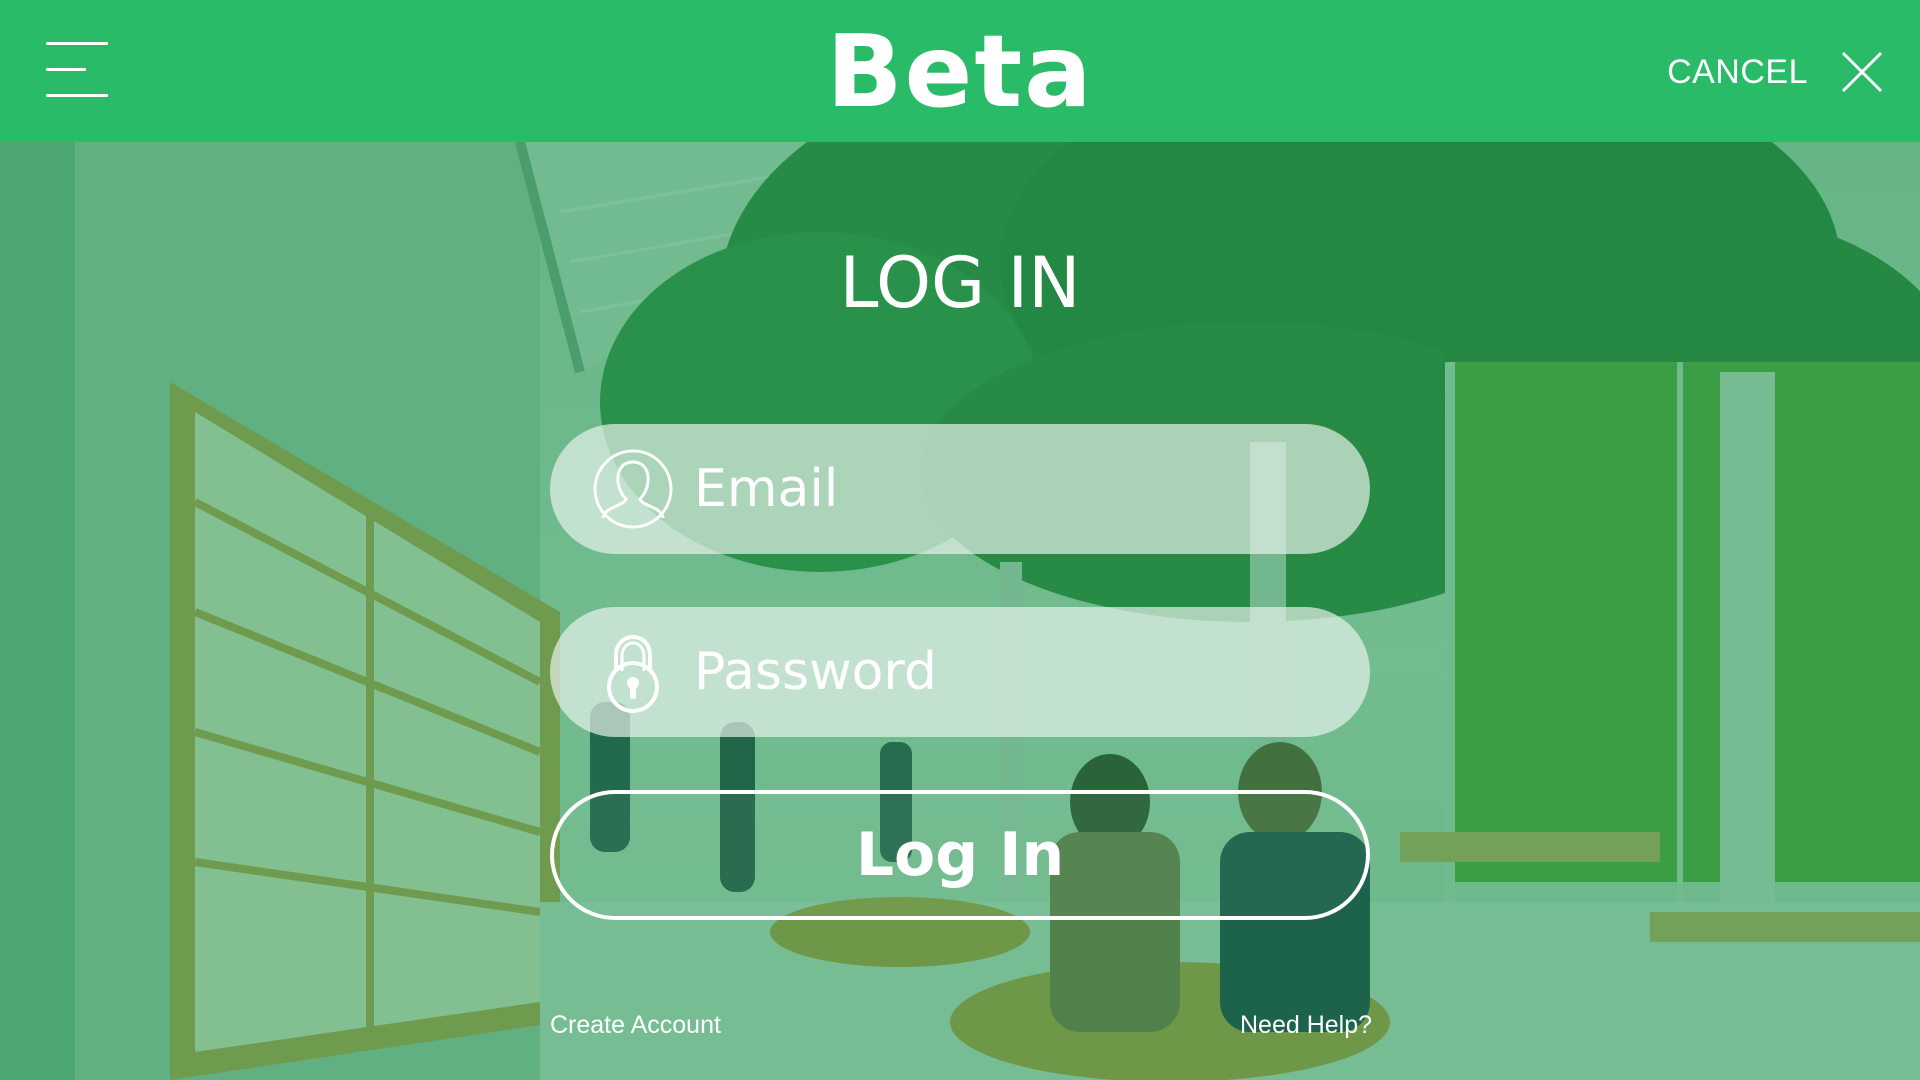 This screenshot has height=1080, width=1920. What do you see at coordinates (1014, 489) in the screenshot?
I see `email-input` at bounding box center [1014, 489].